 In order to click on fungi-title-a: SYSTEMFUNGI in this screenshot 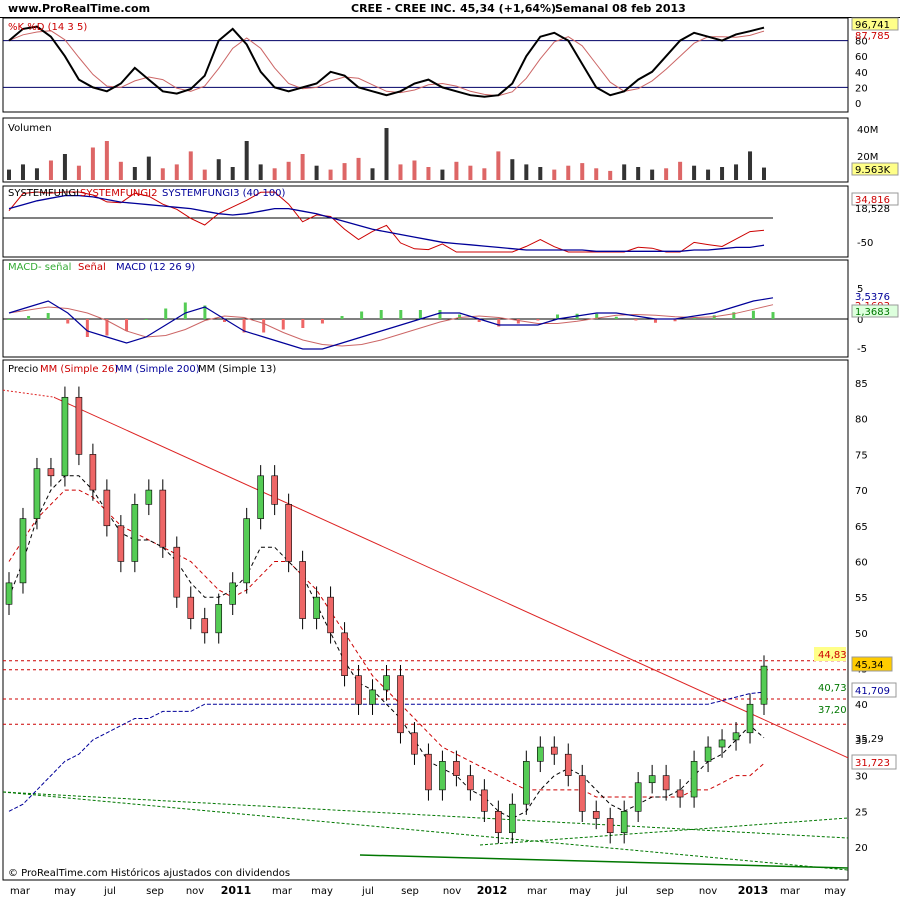, I will do `click(43, 193)`.